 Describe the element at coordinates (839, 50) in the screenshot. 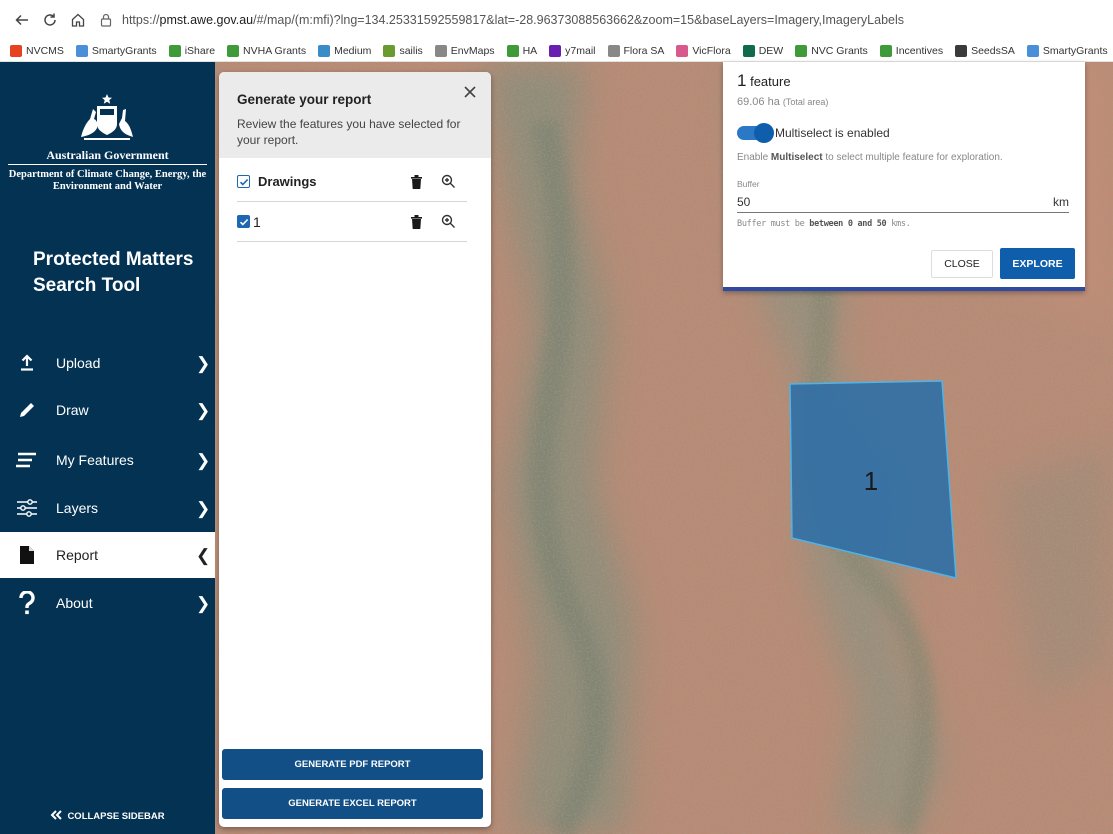

I see `bookmark-label: NVC Grants` at that location.